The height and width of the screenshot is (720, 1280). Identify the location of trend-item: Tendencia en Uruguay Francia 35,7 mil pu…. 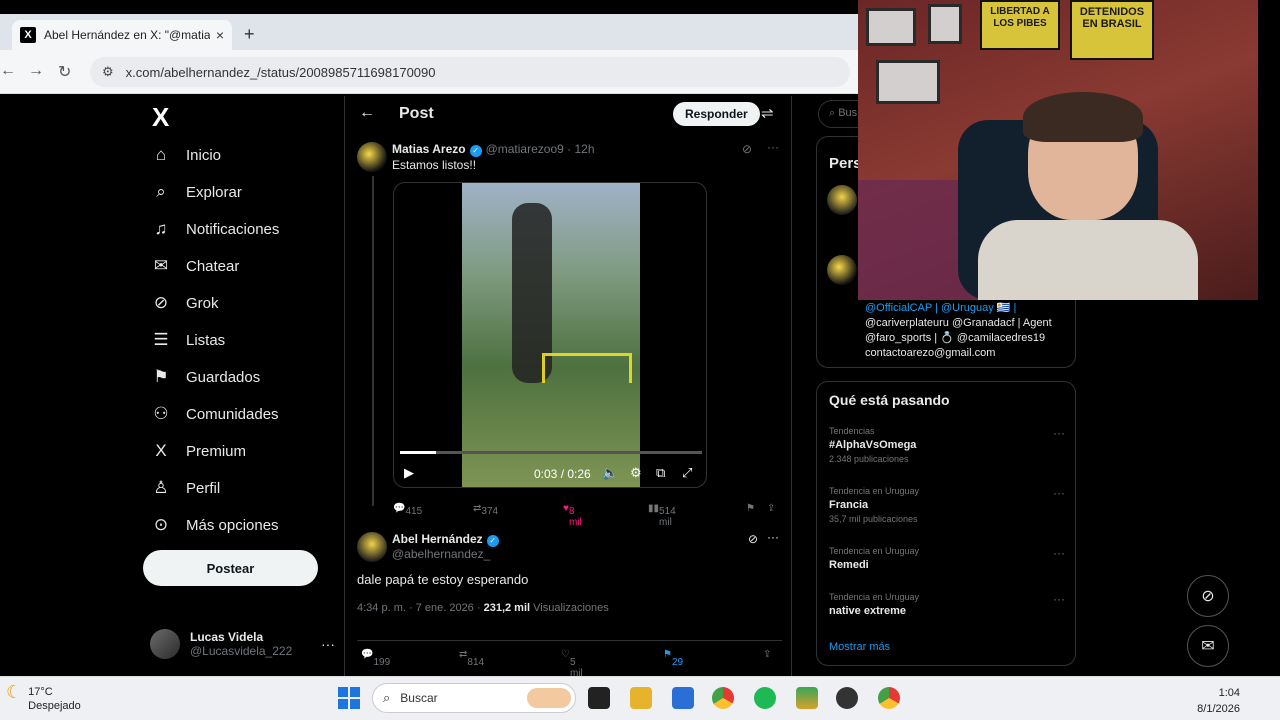
(949, 505).